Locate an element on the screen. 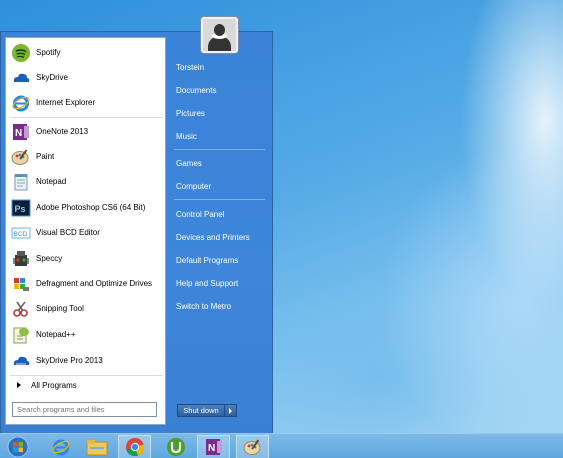 This screenshot has width=563, height=458. program-label: Snipping Tool is located at coordinates (60, 308).